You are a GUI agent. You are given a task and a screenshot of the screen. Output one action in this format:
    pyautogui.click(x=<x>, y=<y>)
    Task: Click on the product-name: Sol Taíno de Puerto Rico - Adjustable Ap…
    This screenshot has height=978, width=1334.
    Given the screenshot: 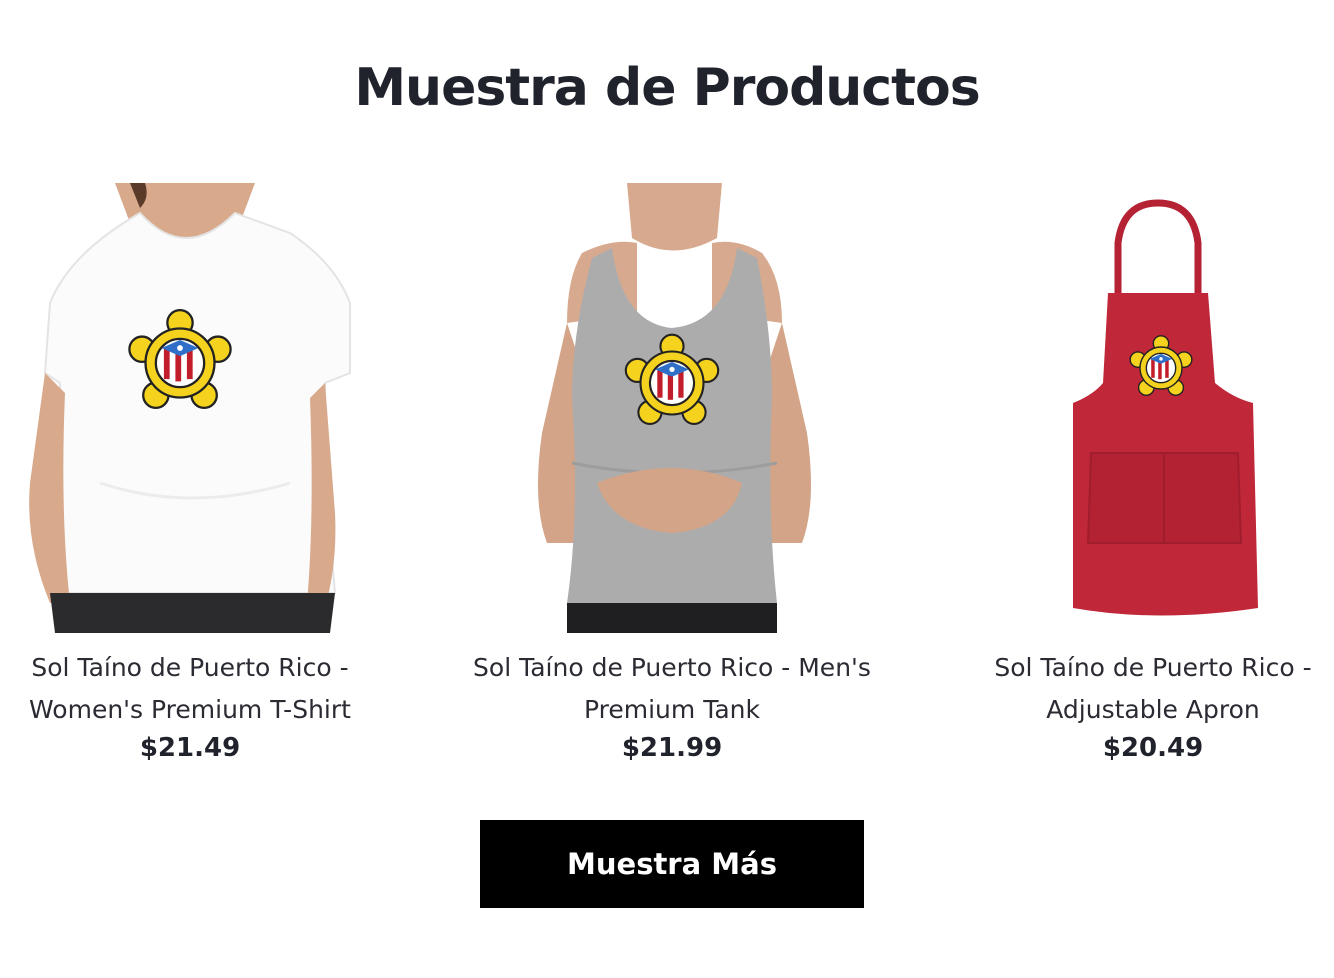 What is the action you would take?
    pyautogui.click(x=1143, y=689)
    